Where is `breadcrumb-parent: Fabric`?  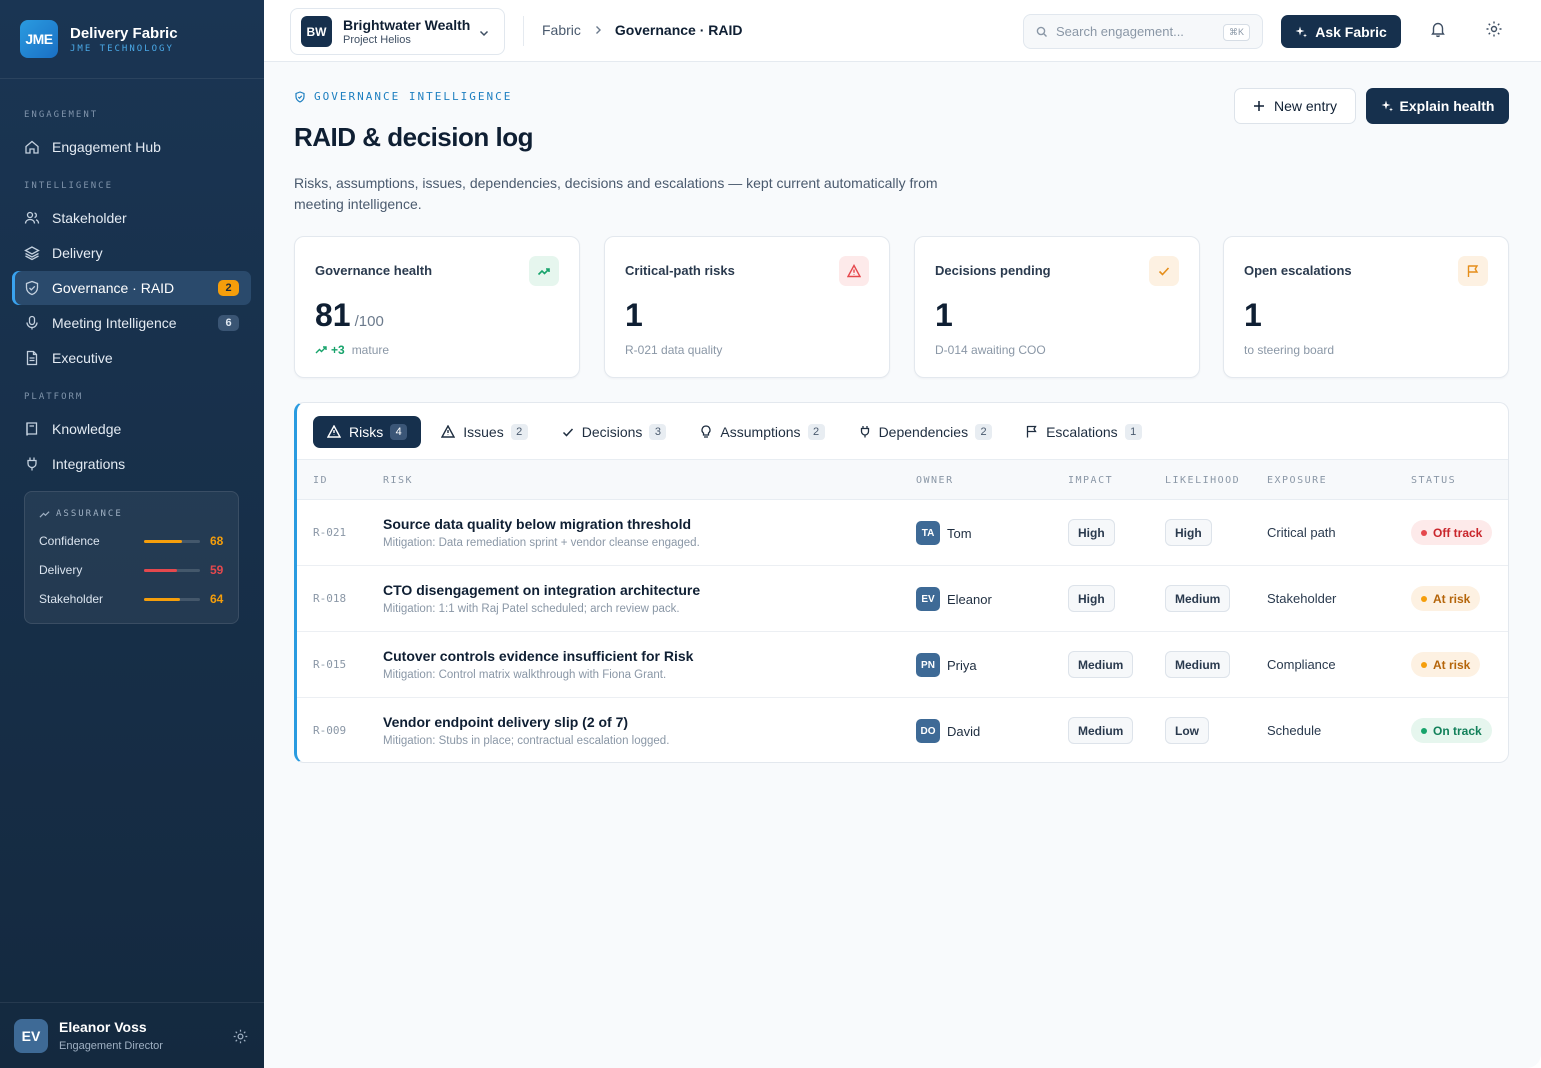
breadcrumb-parent: Fabric is located at coordinates (561, 30).